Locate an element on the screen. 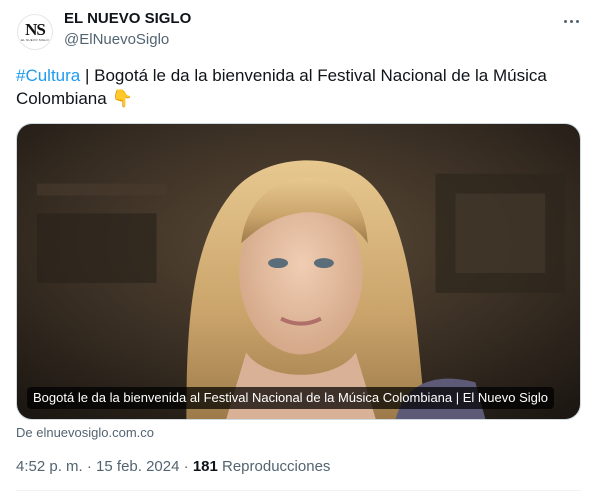 This screenshot has height=498, width=597. card-domain: De elnuevosiglo.com.co is located at coordinates (85, 432).